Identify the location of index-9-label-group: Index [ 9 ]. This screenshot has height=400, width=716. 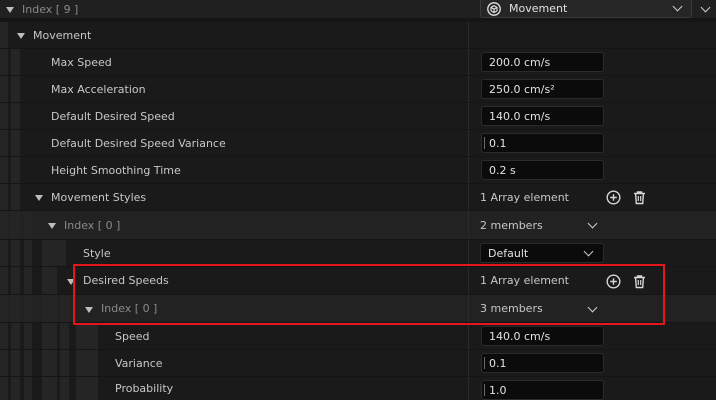
(42, 9).